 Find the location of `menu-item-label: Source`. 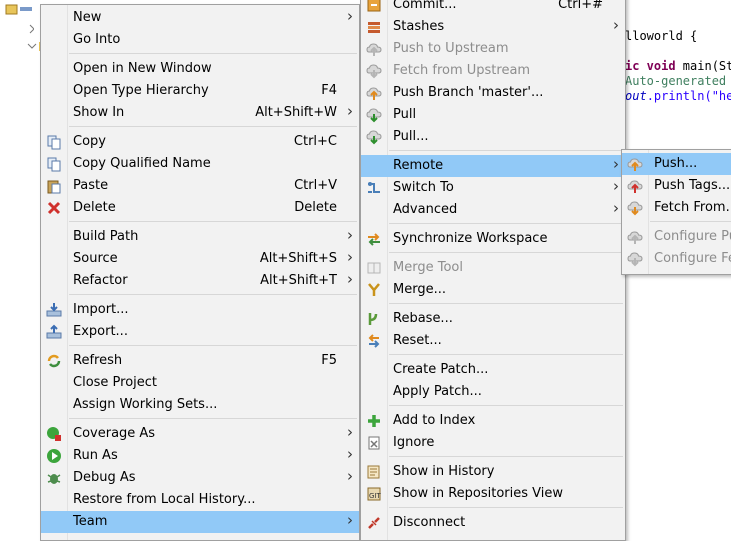

menu-item-label: Source is located at coordinates (95, 258).